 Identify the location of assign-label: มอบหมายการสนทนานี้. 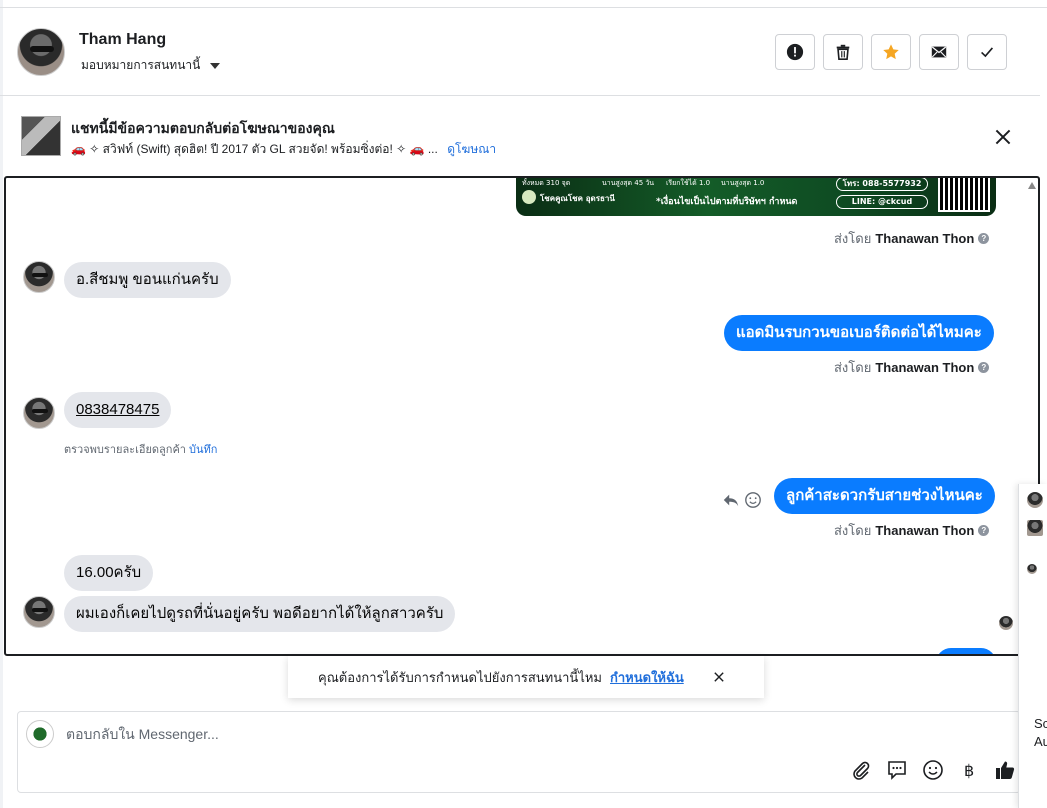
(141, 65).